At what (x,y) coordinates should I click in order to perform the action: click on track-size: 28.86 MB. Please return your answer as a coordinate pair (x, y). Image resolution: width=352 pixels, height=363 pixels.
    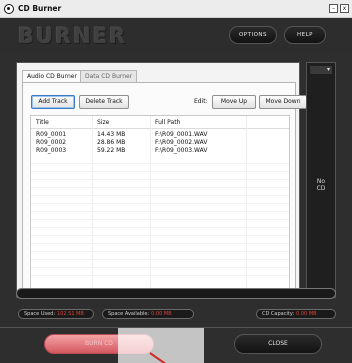
    Looking at the image, I should click on (111, 142).